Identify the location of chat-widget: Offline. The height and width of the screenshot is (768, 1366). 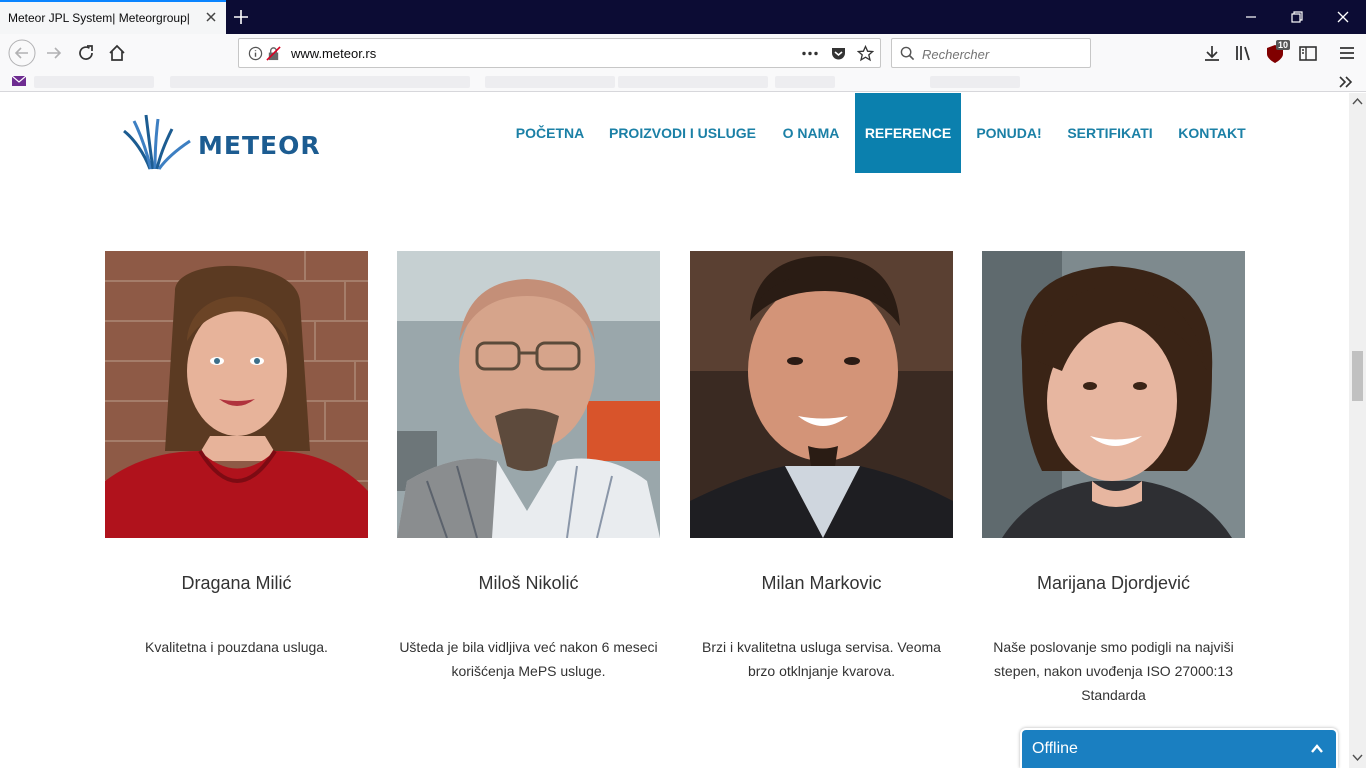
(1179, 748).